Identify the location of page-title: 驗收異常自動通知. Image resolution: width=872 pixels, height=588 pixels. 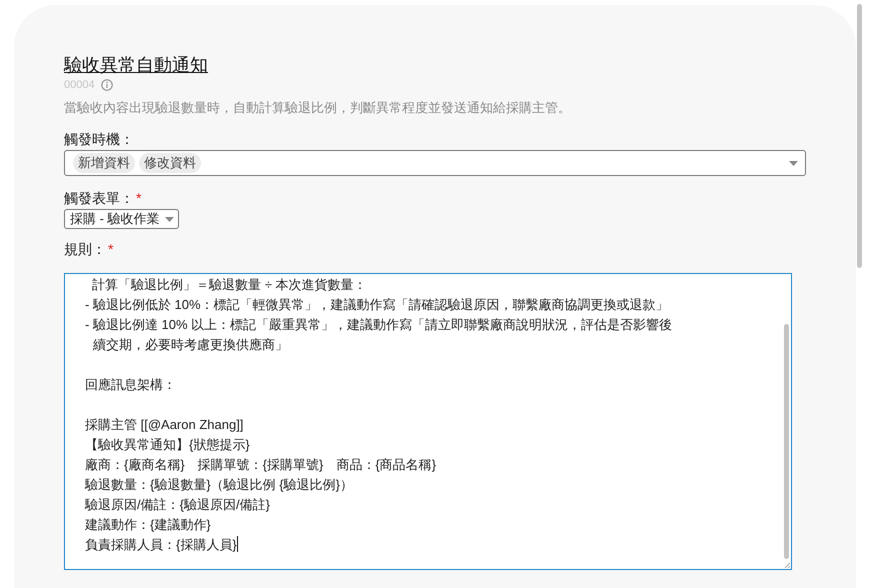
(136, 65).